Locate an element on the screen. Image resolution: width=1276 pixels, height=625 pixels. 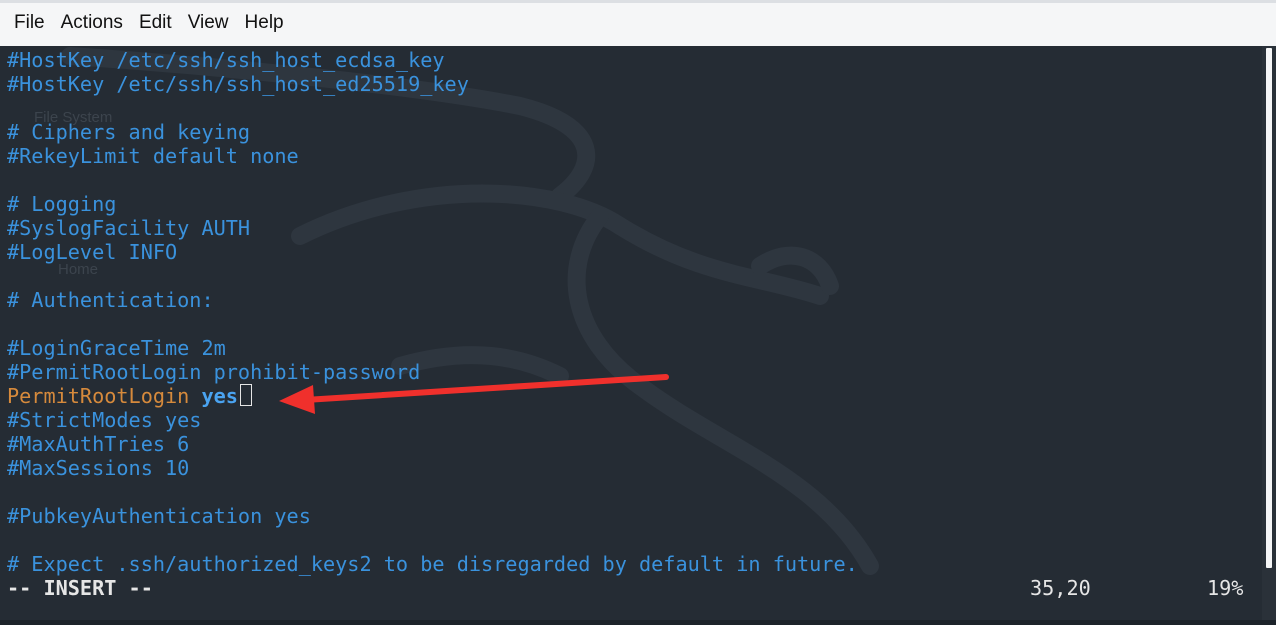
comment-line: #LoginGraceTime 2m is located at coordinates (116, 348).